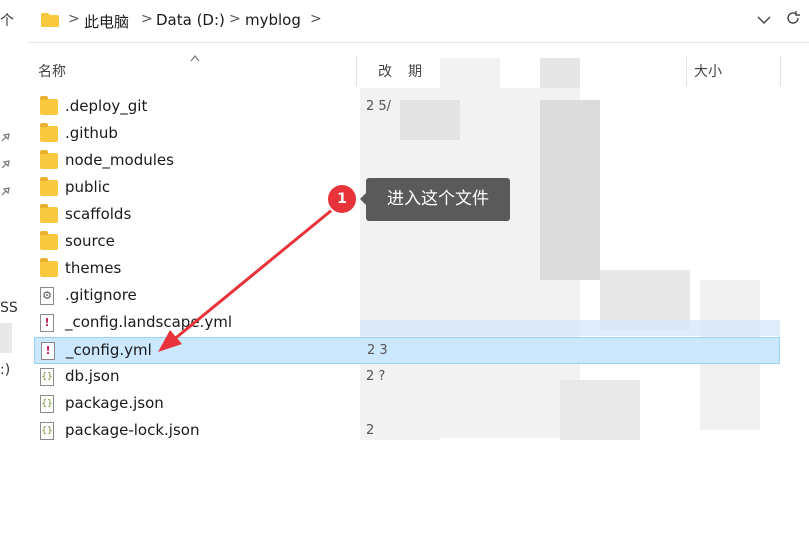 This screenshot has height=534, width=809. Describe the element at coordinates (342, 199) in the screenshot. I see `step-badge: 1` at that location.